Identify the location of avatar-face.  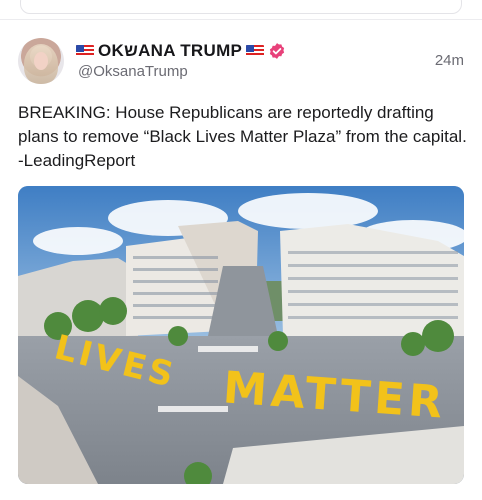
(41, 61).